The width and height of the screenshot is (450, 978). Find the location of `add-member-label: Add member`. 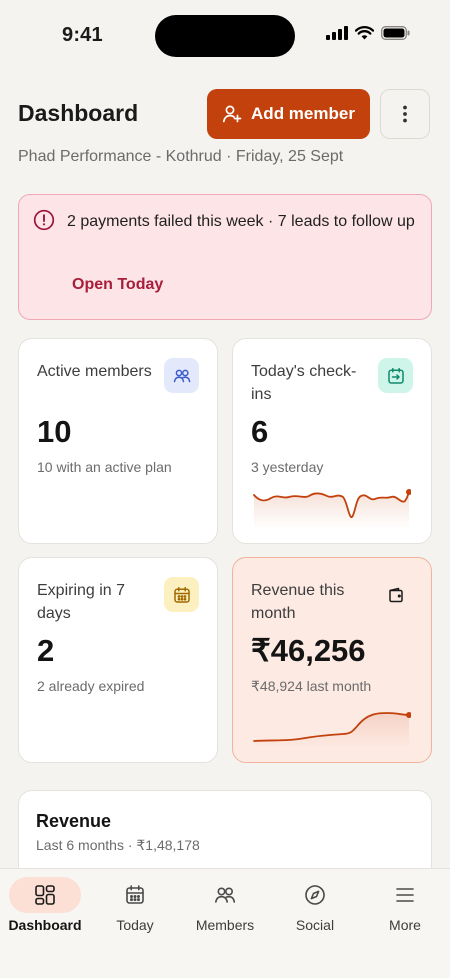

add-member-label: Add member is located at coordinates (303, 113).